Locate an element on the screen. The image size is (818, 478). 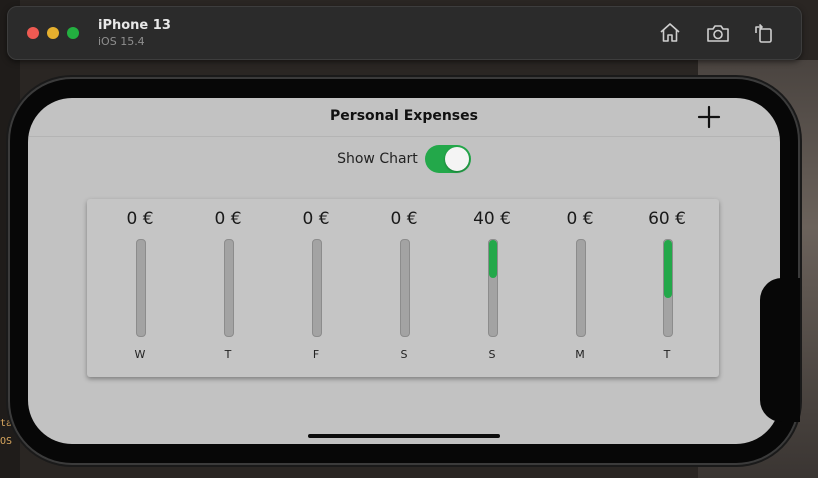
chart-bar-column: 60 € T is located at coordinates (667, 288).